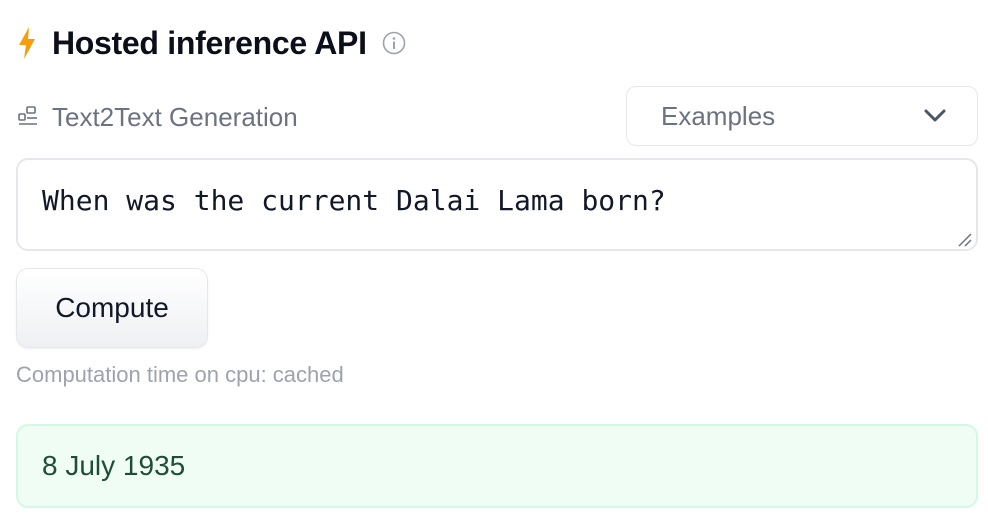  Describe the element at coordinates (175, 116) in the screenshot. I see `task-label: Text2Text Generation` at that location.